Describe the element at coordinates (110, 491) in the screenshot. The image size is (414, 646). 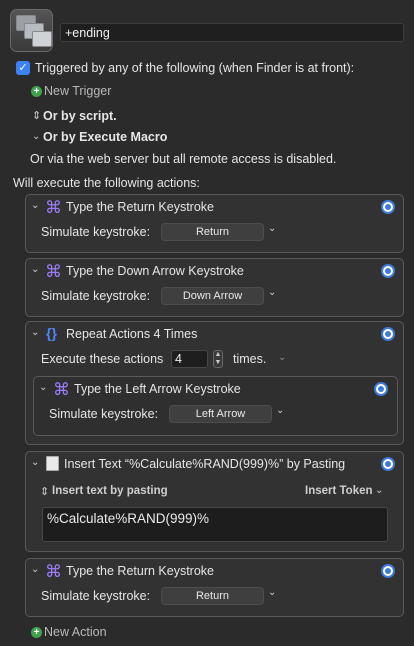
I see `insert-mode-popup: Insert text by pasting` at that location.